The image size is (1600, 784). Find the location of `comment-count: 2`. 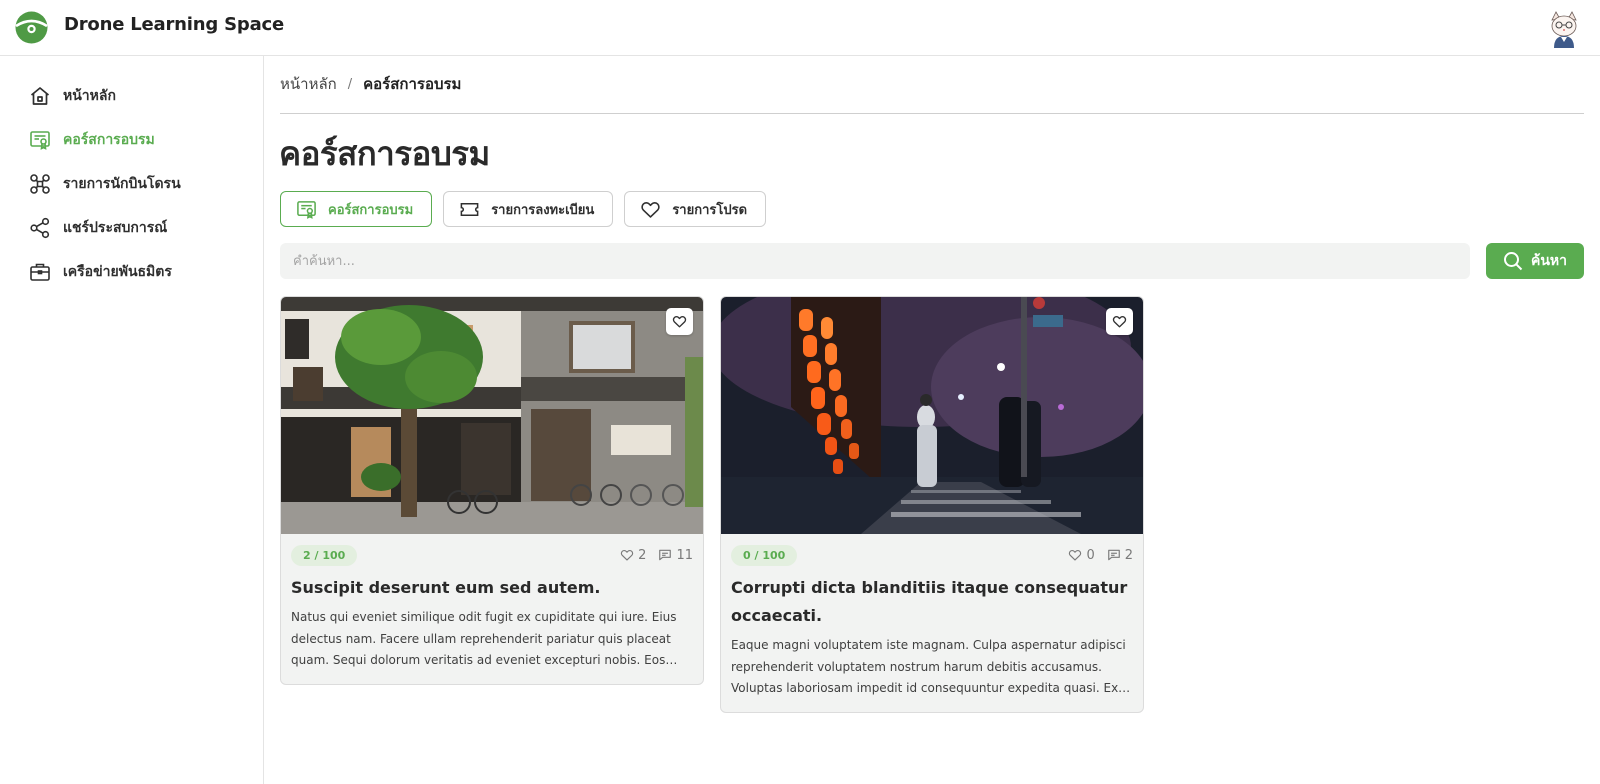

comment-count: 2 is located at coordinates (1120, 555).